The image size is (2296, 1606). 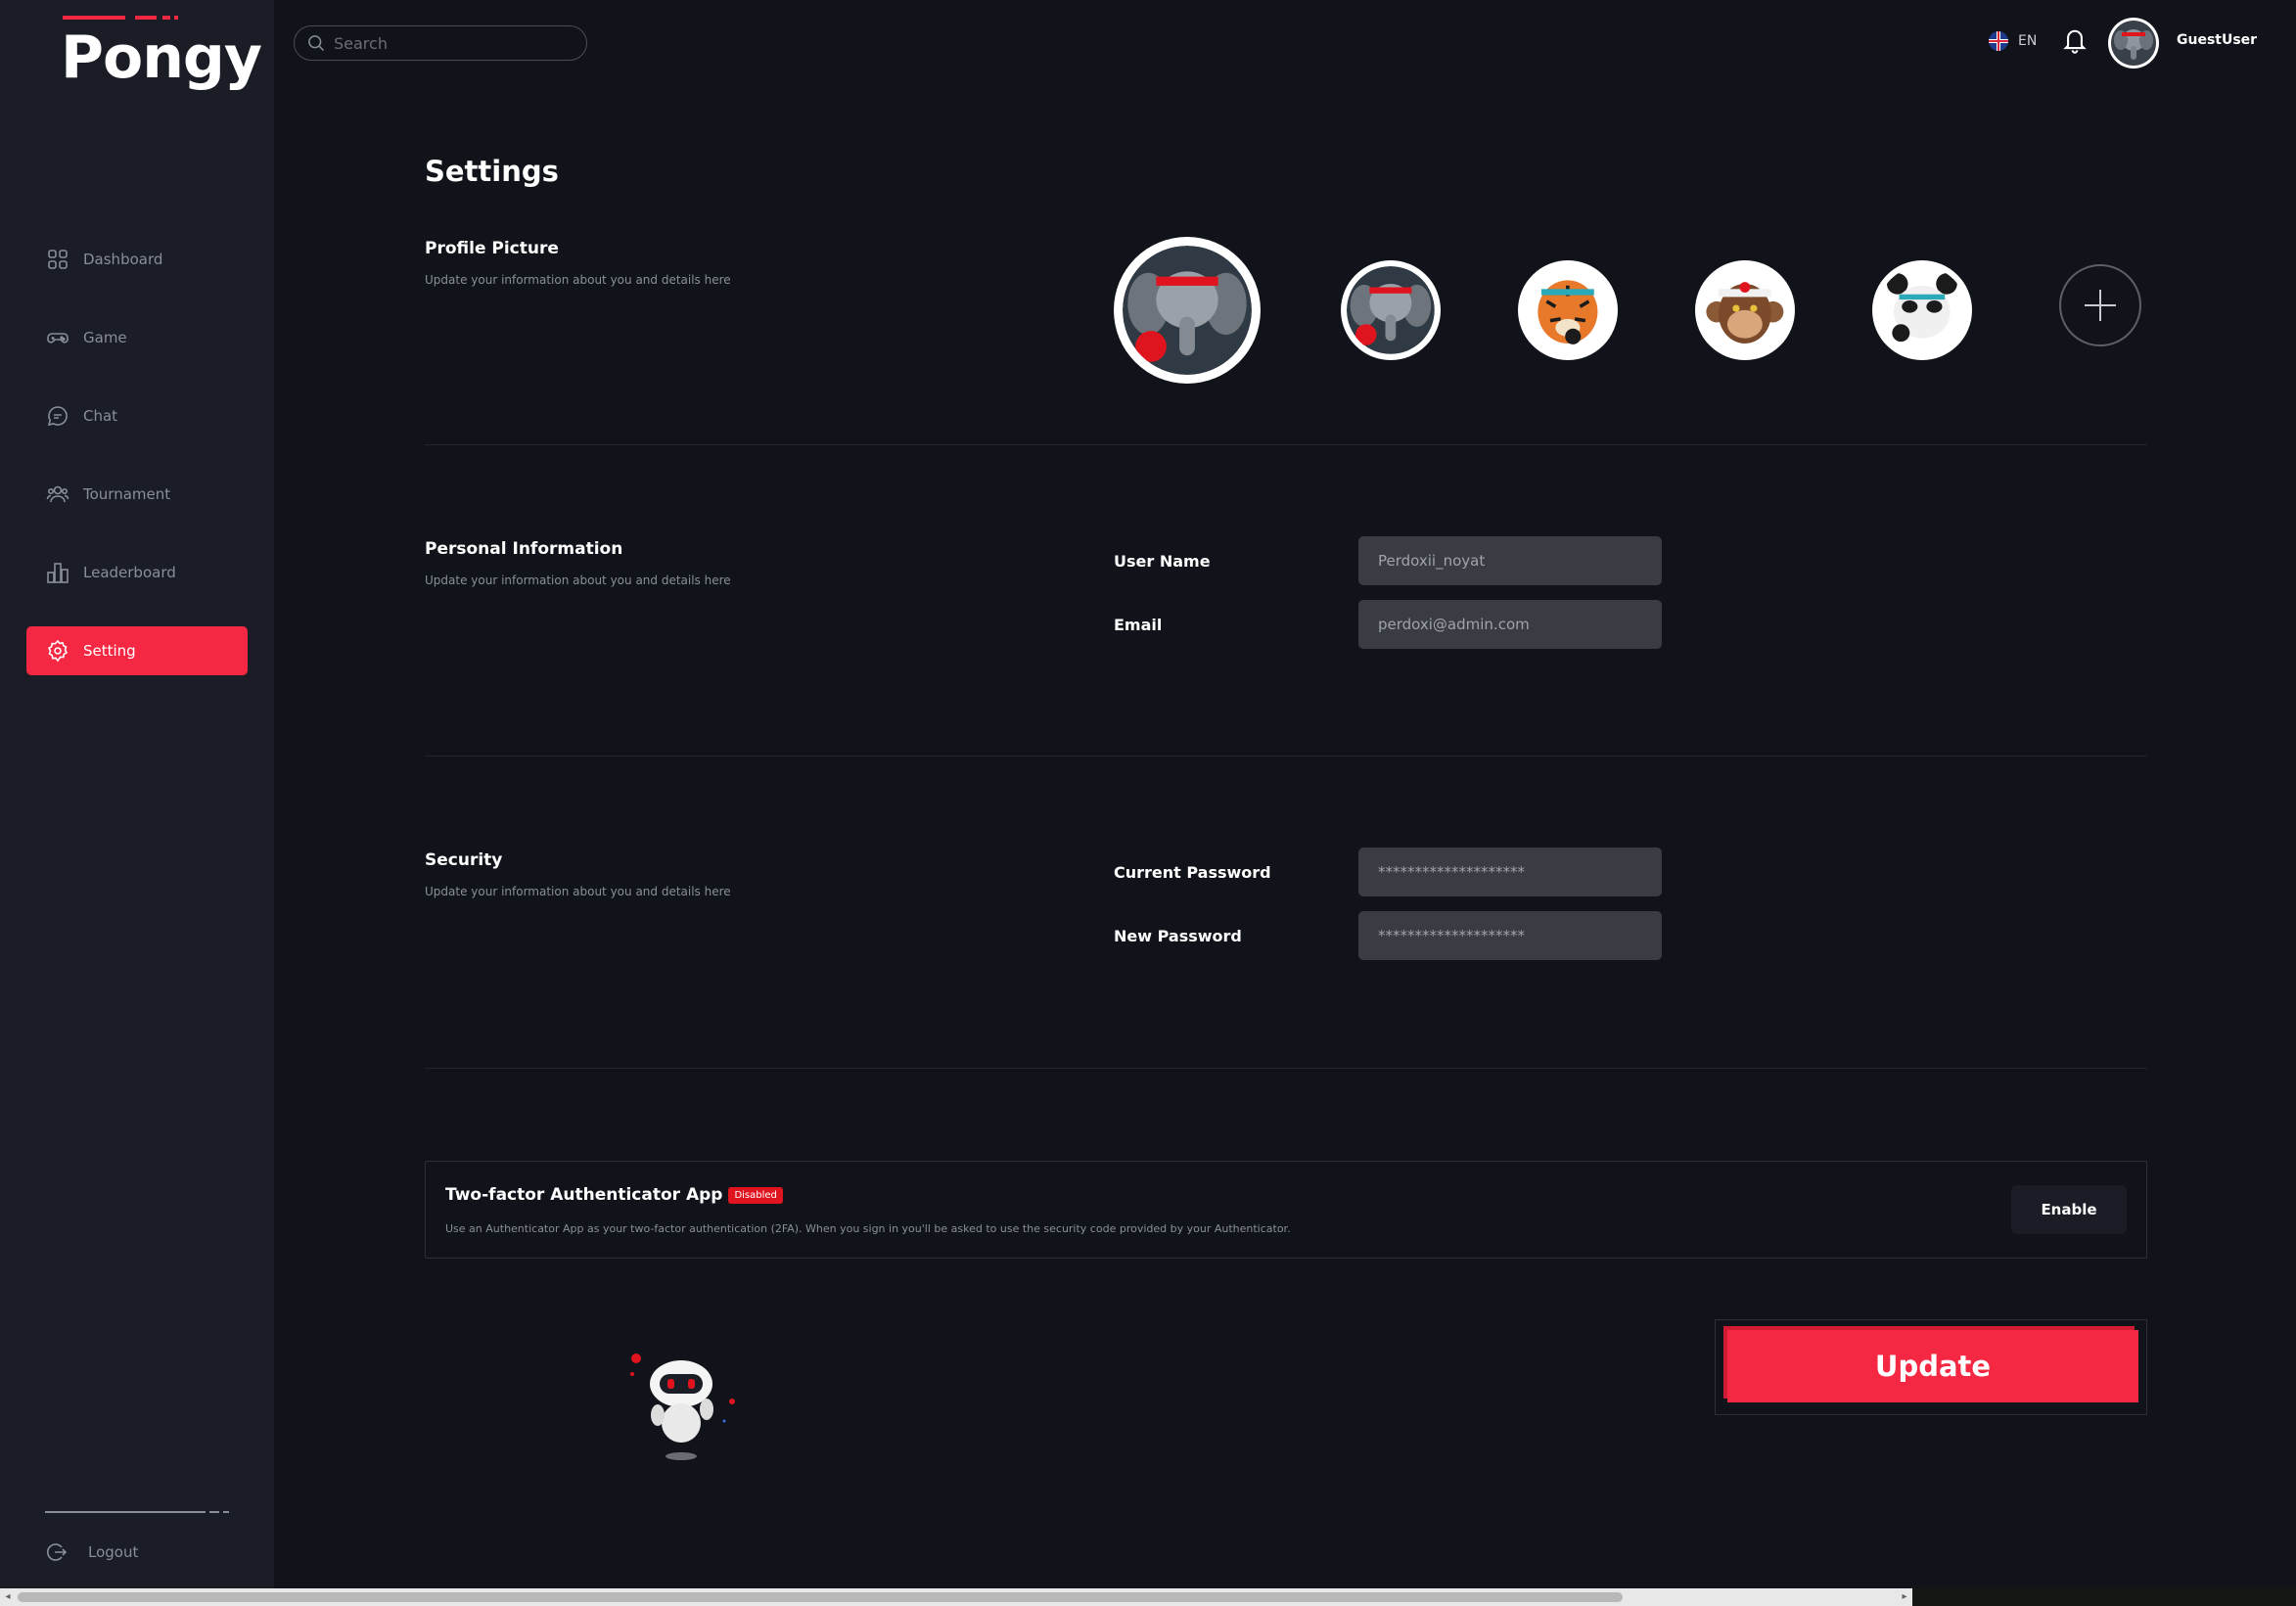 I want to click on grid-icon, so click(x=57, y=260).